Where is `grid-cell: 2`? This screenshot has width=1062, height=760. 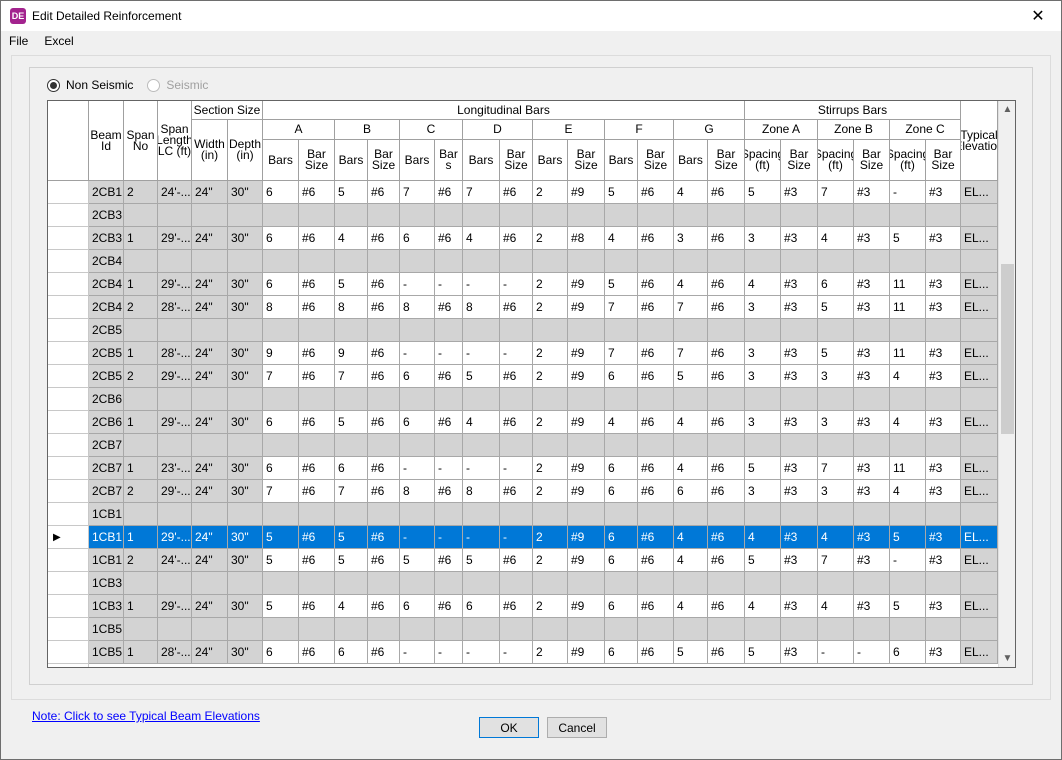
grid-cell: 2 is located at coordinates (550, 606).